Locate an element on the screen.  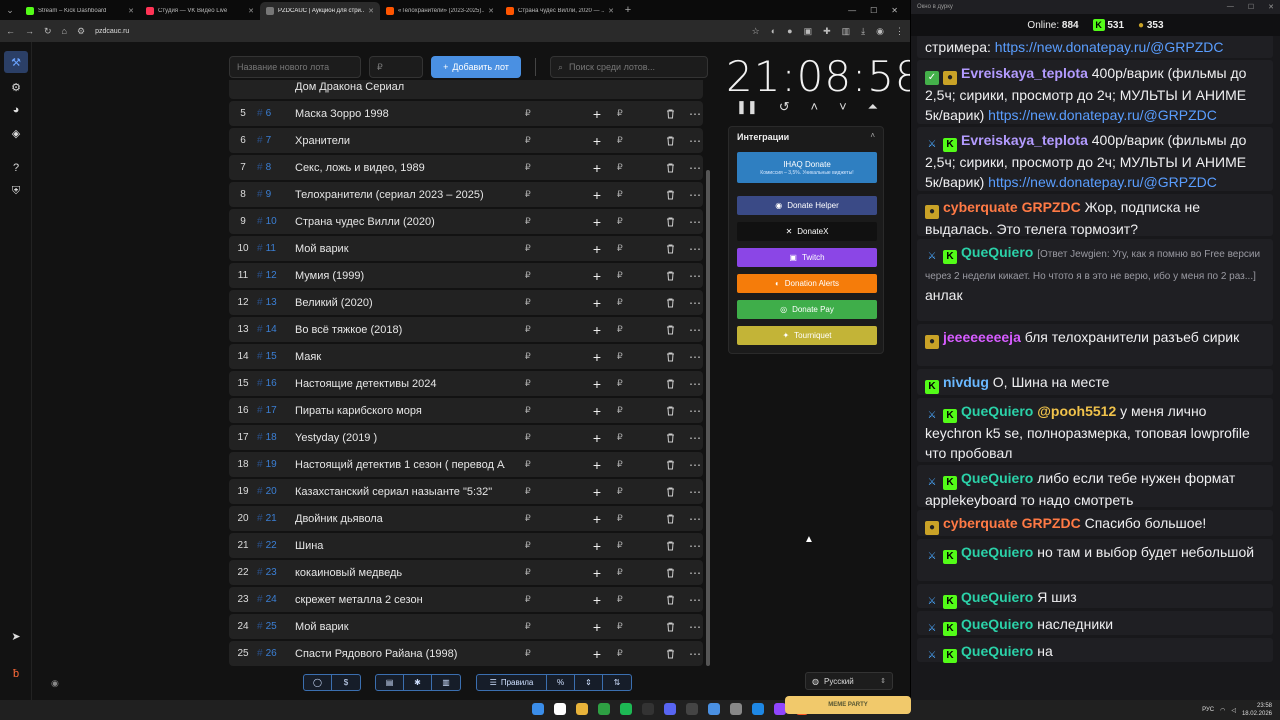
site-info-icon: ⚙ is located at coordinates (81, 31).